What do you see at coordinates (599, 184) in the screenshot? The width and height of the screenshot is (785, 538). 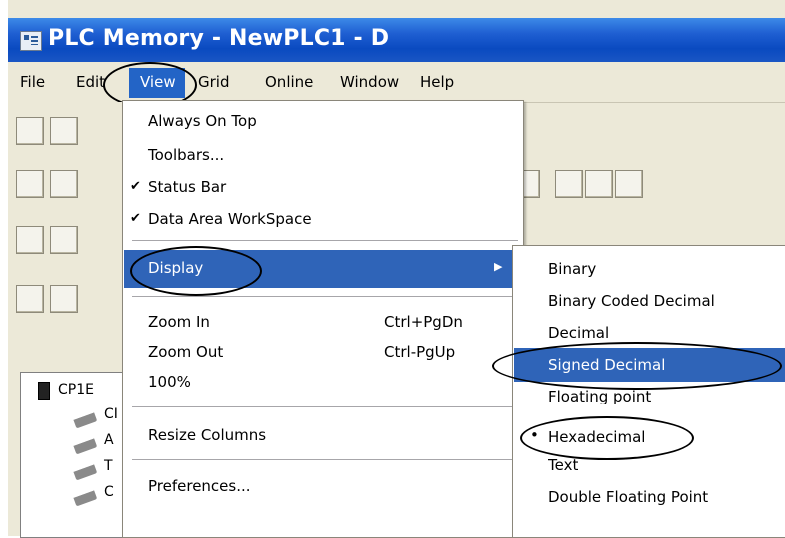 I see `zoom-check-icon` at bounding box center [599, 184].